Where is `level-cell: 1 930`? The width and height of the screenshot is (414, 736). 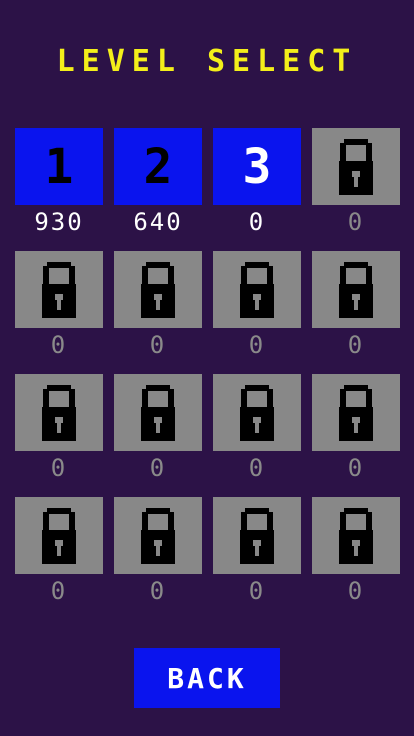
level-cell: 1 930 is located at coordinates (59, 189).